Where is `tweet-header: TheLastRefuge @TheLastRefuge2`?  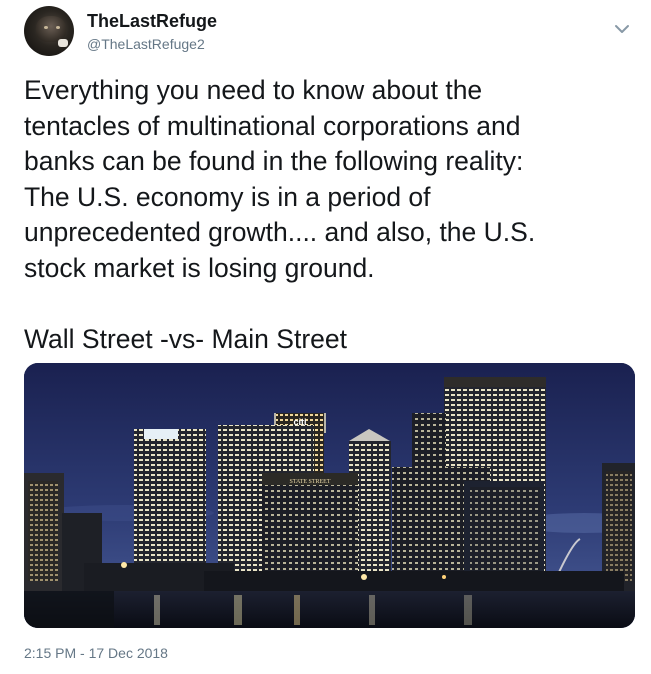
tweet-header: TheLastRefuge @TheLastRefuge2 is located at coordinates (328, 34).